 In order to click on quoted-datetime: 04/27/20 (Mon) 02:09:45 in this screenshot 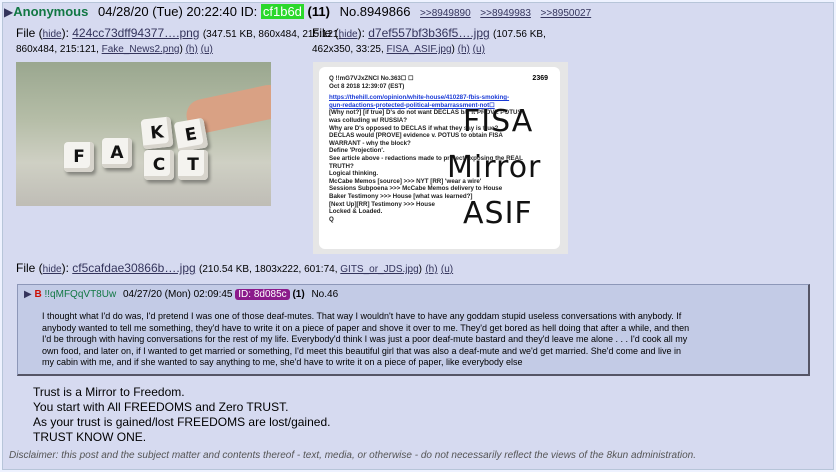, I will do `click(177, 294)`.